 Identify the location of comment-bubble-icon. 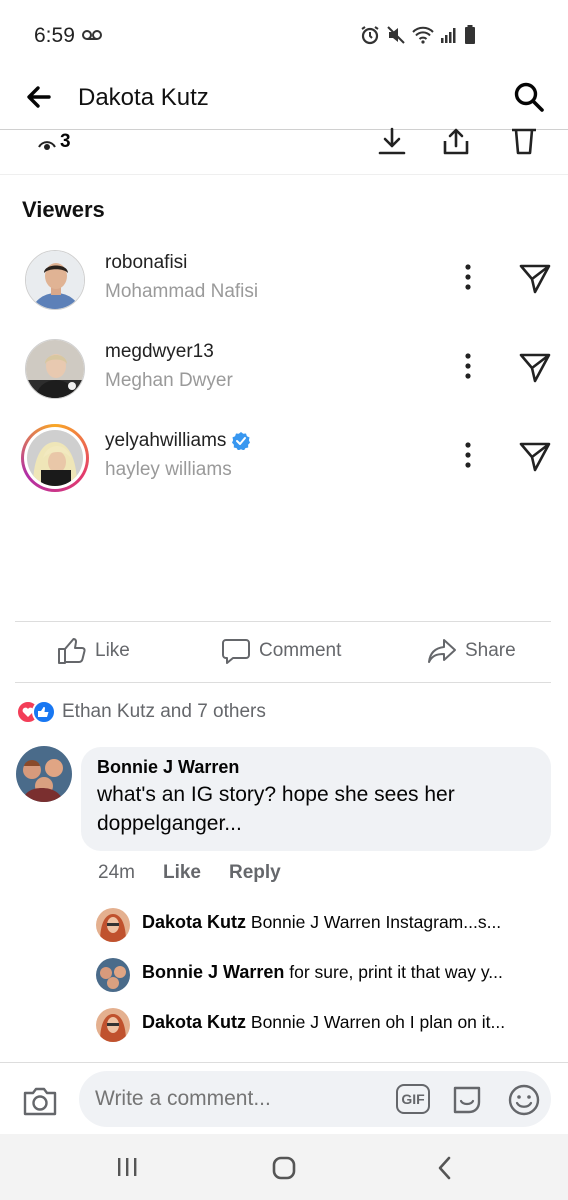
(236, 651).